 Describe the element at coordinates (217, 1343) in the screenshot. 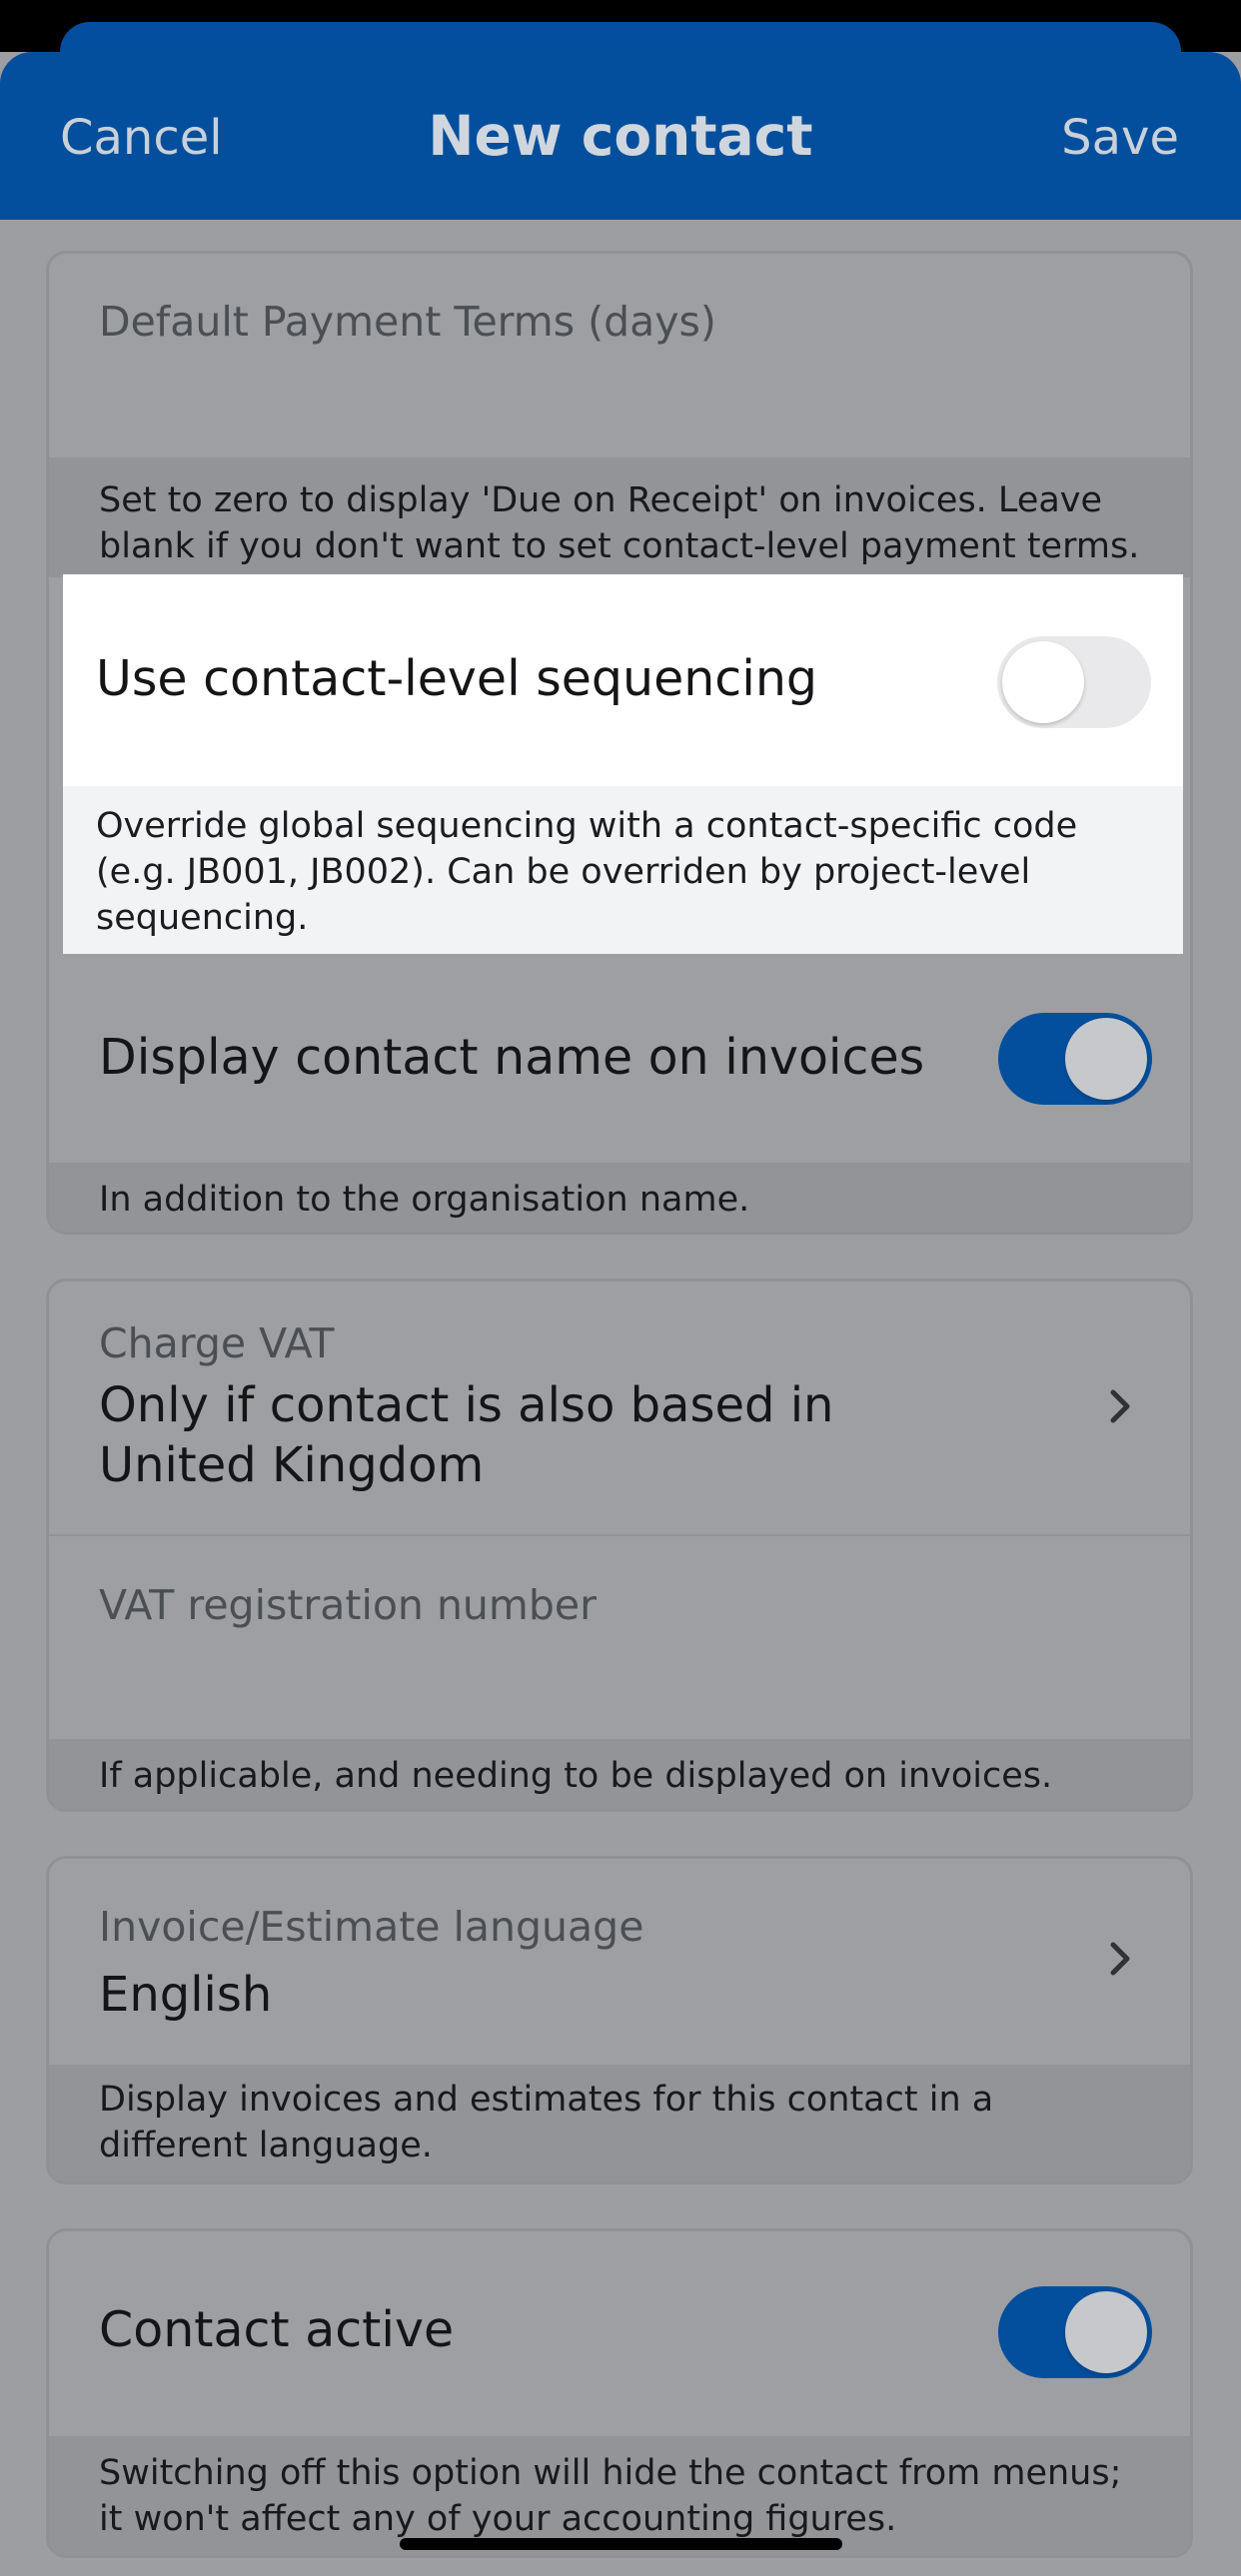

I see `charge-vat-label: Charge VAT` at that location.